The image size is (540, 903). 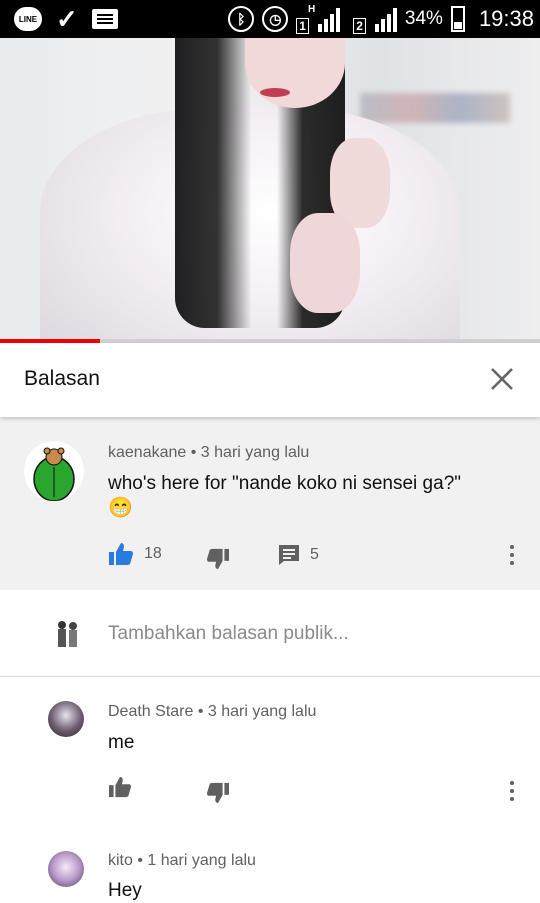 What do you see at coordinates (62, 378) in the screenshot?
I see `panel-title: Balasan` at bounding box center [62, 378].